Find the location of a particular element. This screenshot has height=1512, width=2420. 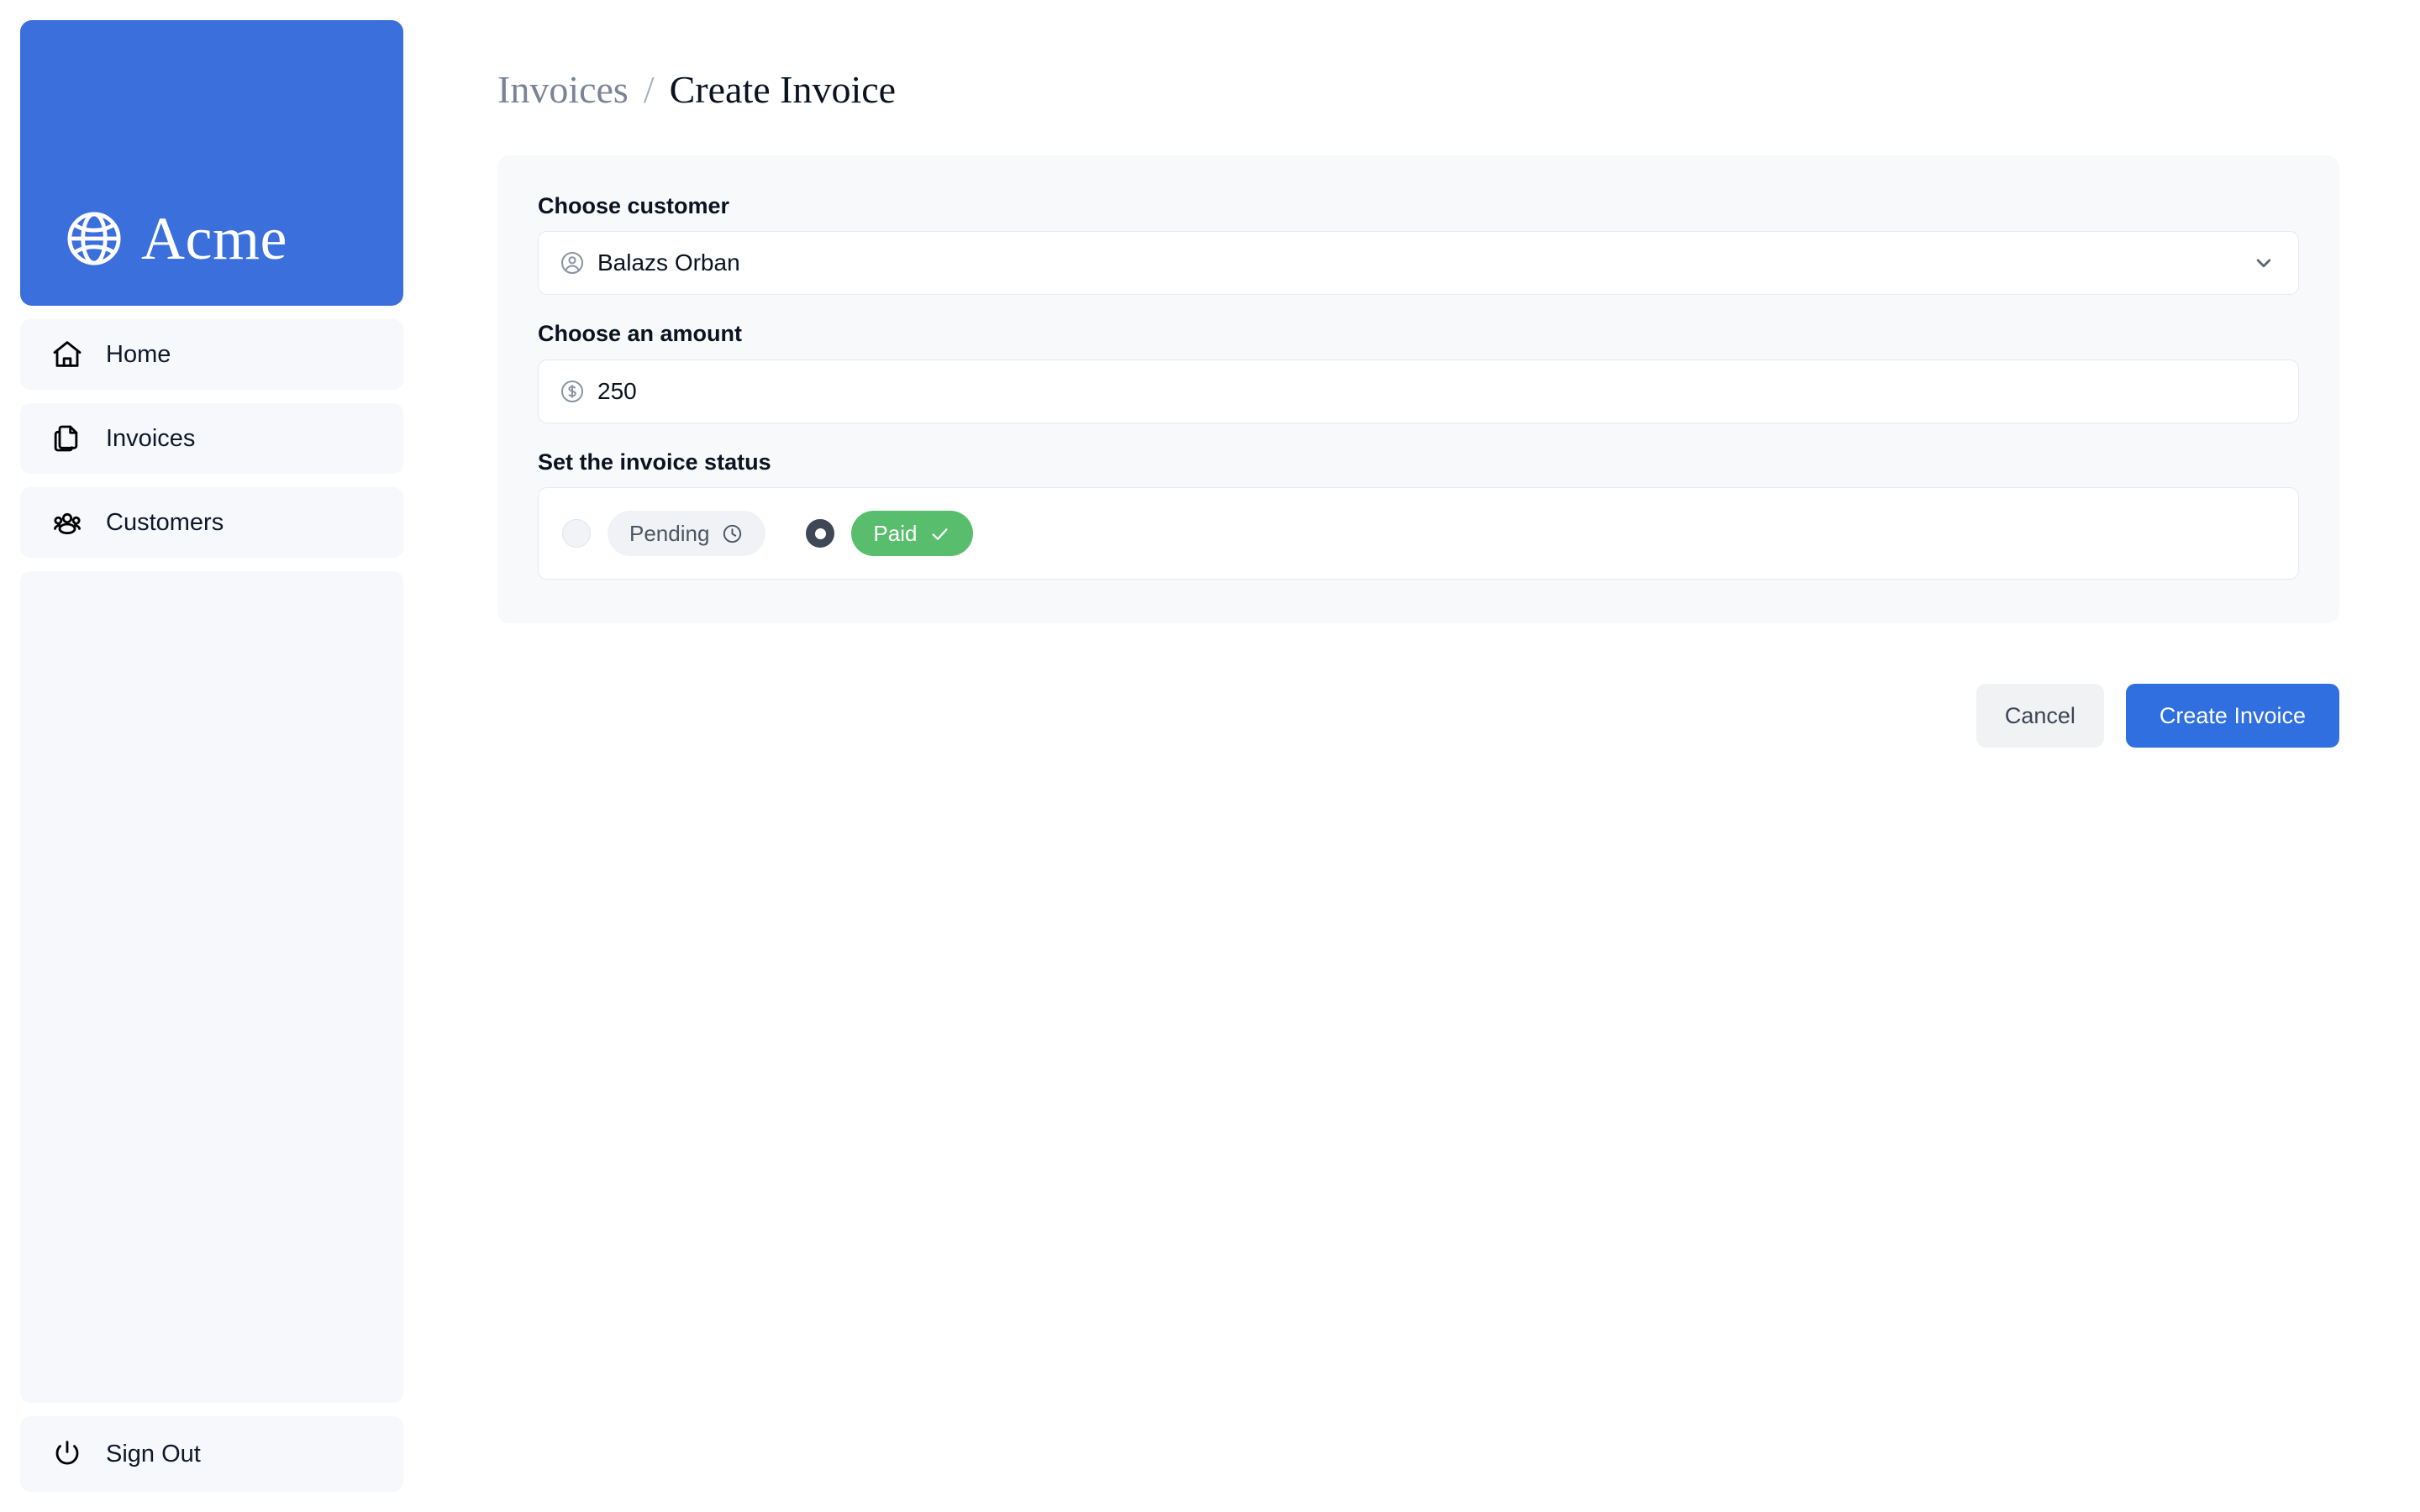

brand-name: Acme is located at coordinates (214, 238).